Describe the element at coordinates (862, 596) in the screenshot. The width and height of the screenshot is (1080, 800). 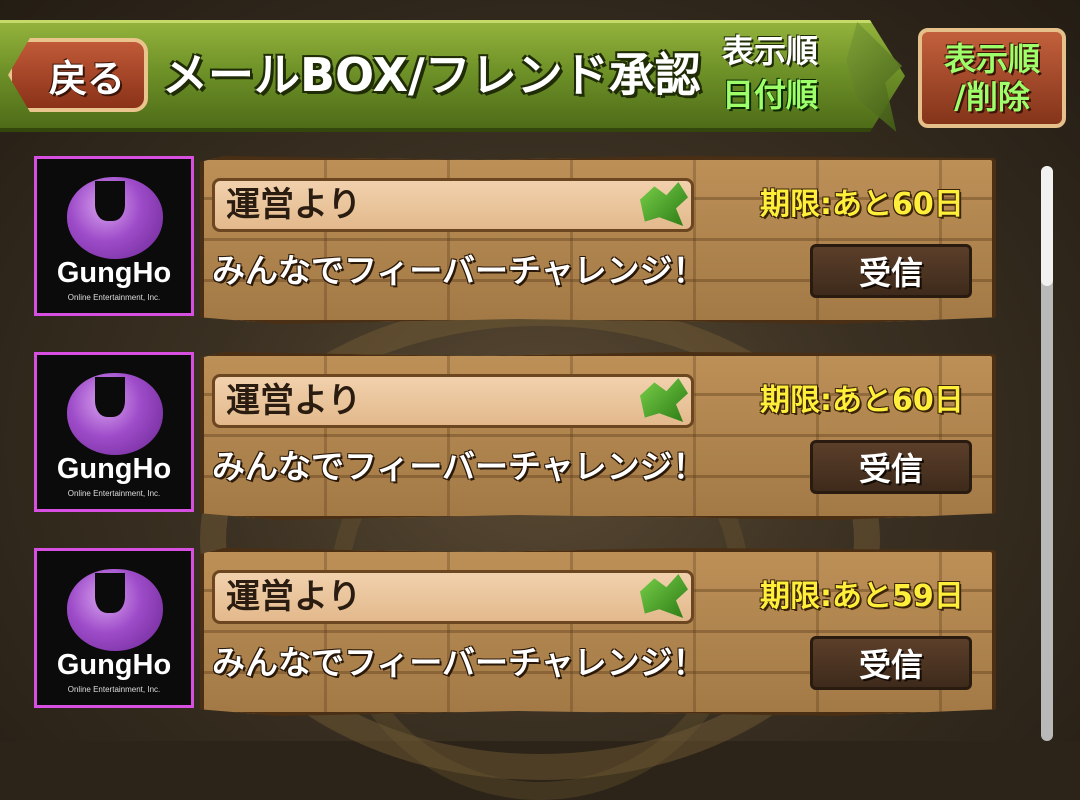
I see `deadline-text: 期限:あと59日` at that location.